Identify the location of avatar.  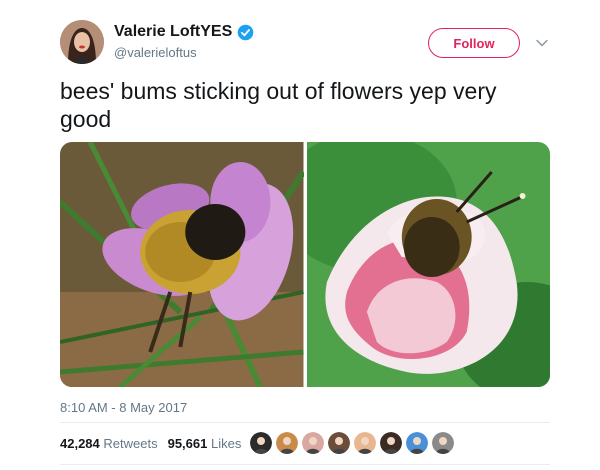
(82, 42).